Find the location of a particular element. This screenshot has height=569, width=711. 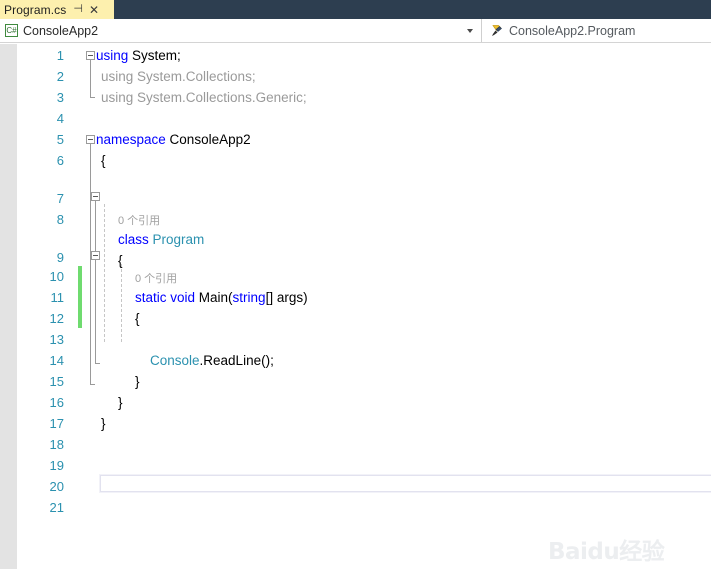

code-line-12: Console.ReadLine(); is located at coordinates (212, 361).